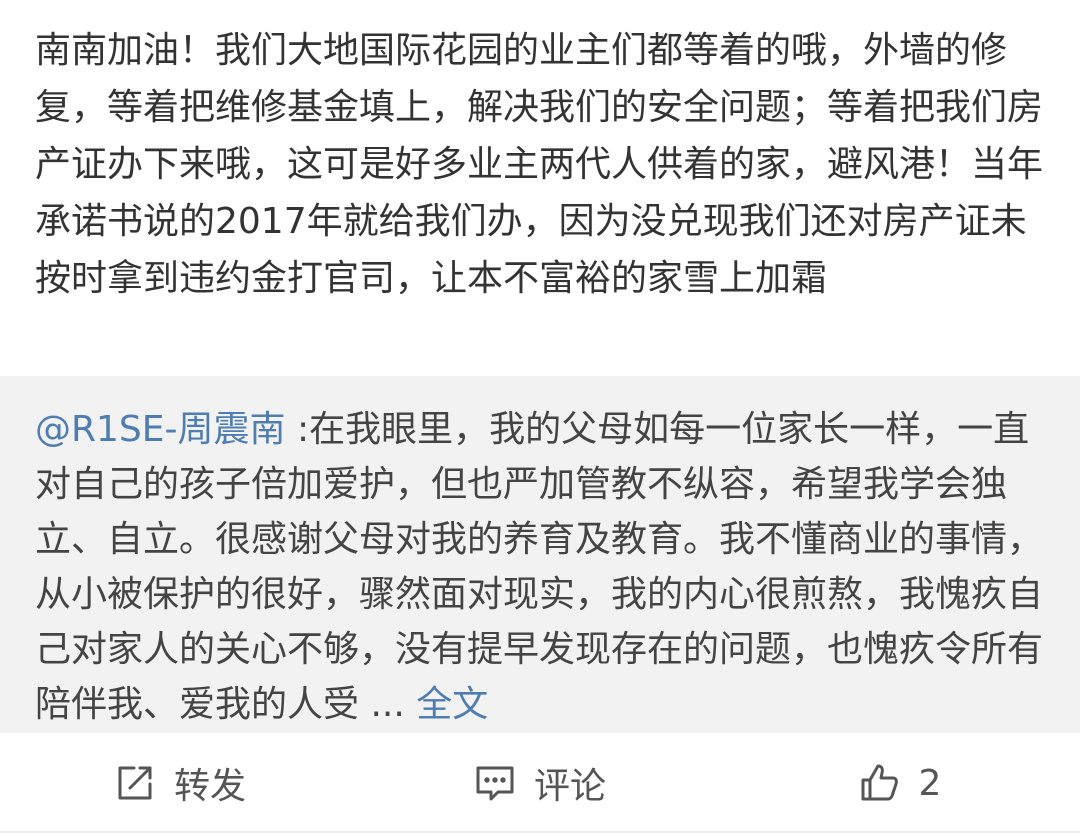 This screenshot has height=833, width=1080. What do you see at coordinates (930, 783) in the screenshot?
I see `like-count: 2` at bounding box center [930, 783].